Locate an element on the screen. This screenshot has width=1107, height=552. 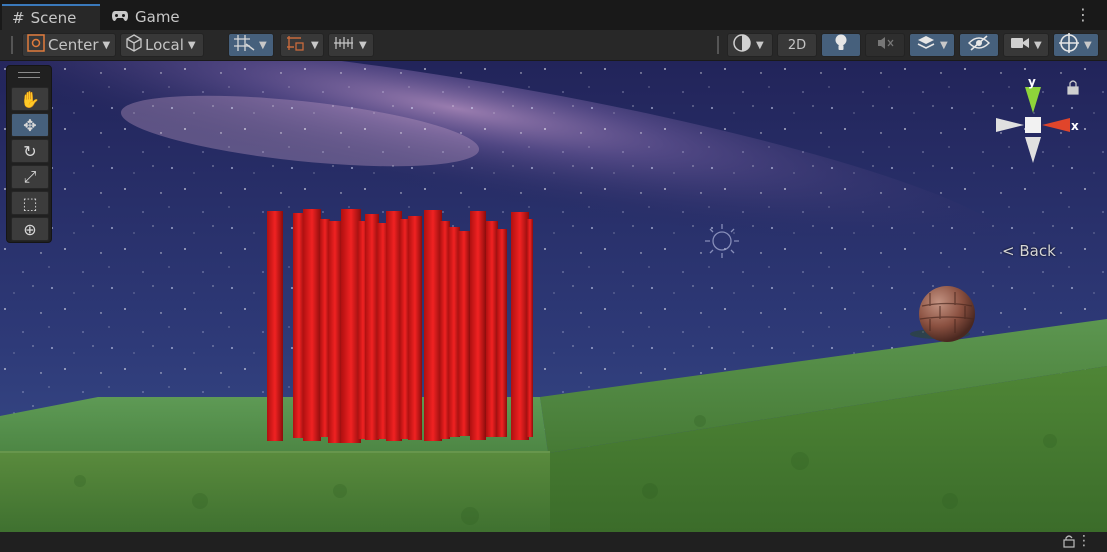
gizmos-dropdown: ▼ is located at coordinates (1076, 45).